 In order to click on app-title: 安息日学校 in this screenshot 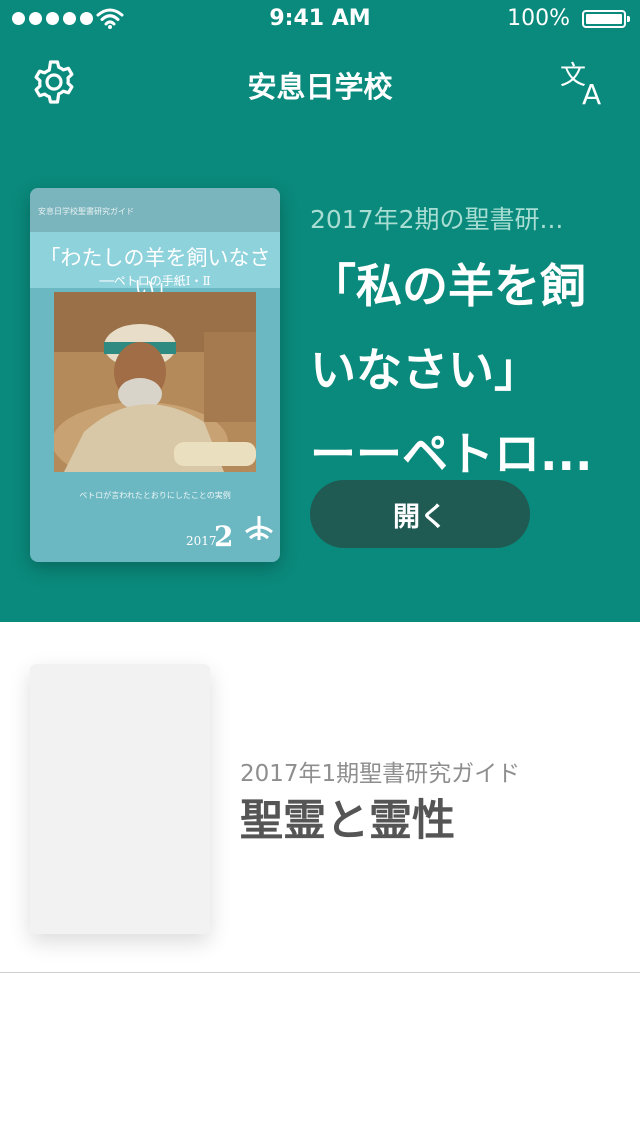, I will do `click(320, 87)`.